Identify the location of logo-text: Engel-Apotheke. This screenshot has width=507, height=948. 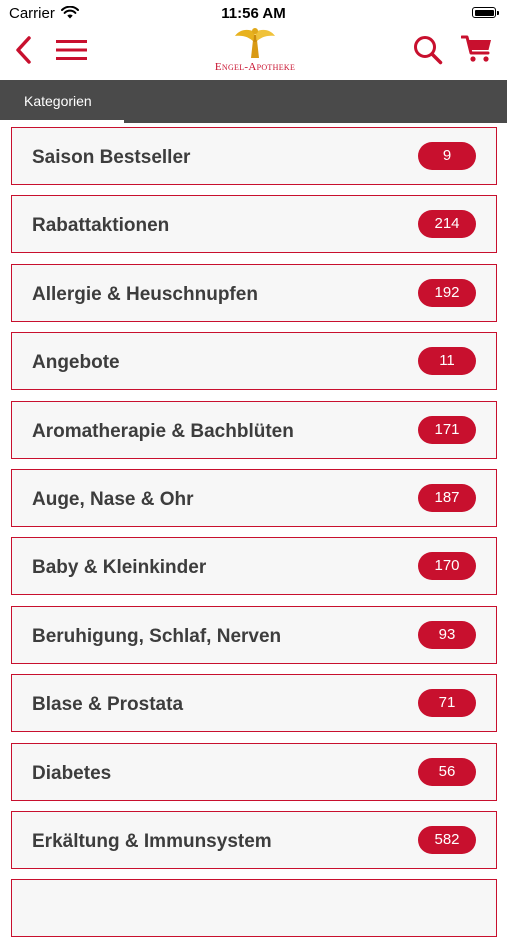
(255, 67).